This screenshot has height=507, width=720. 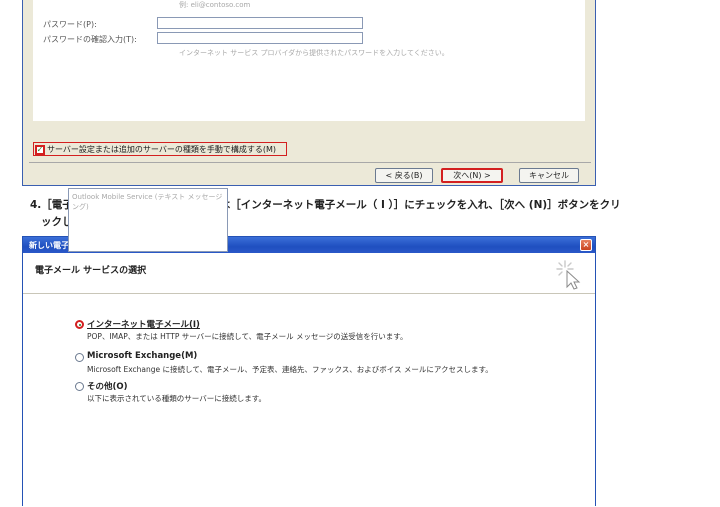 I want to click on other-radio, so click(x=79, y=386).